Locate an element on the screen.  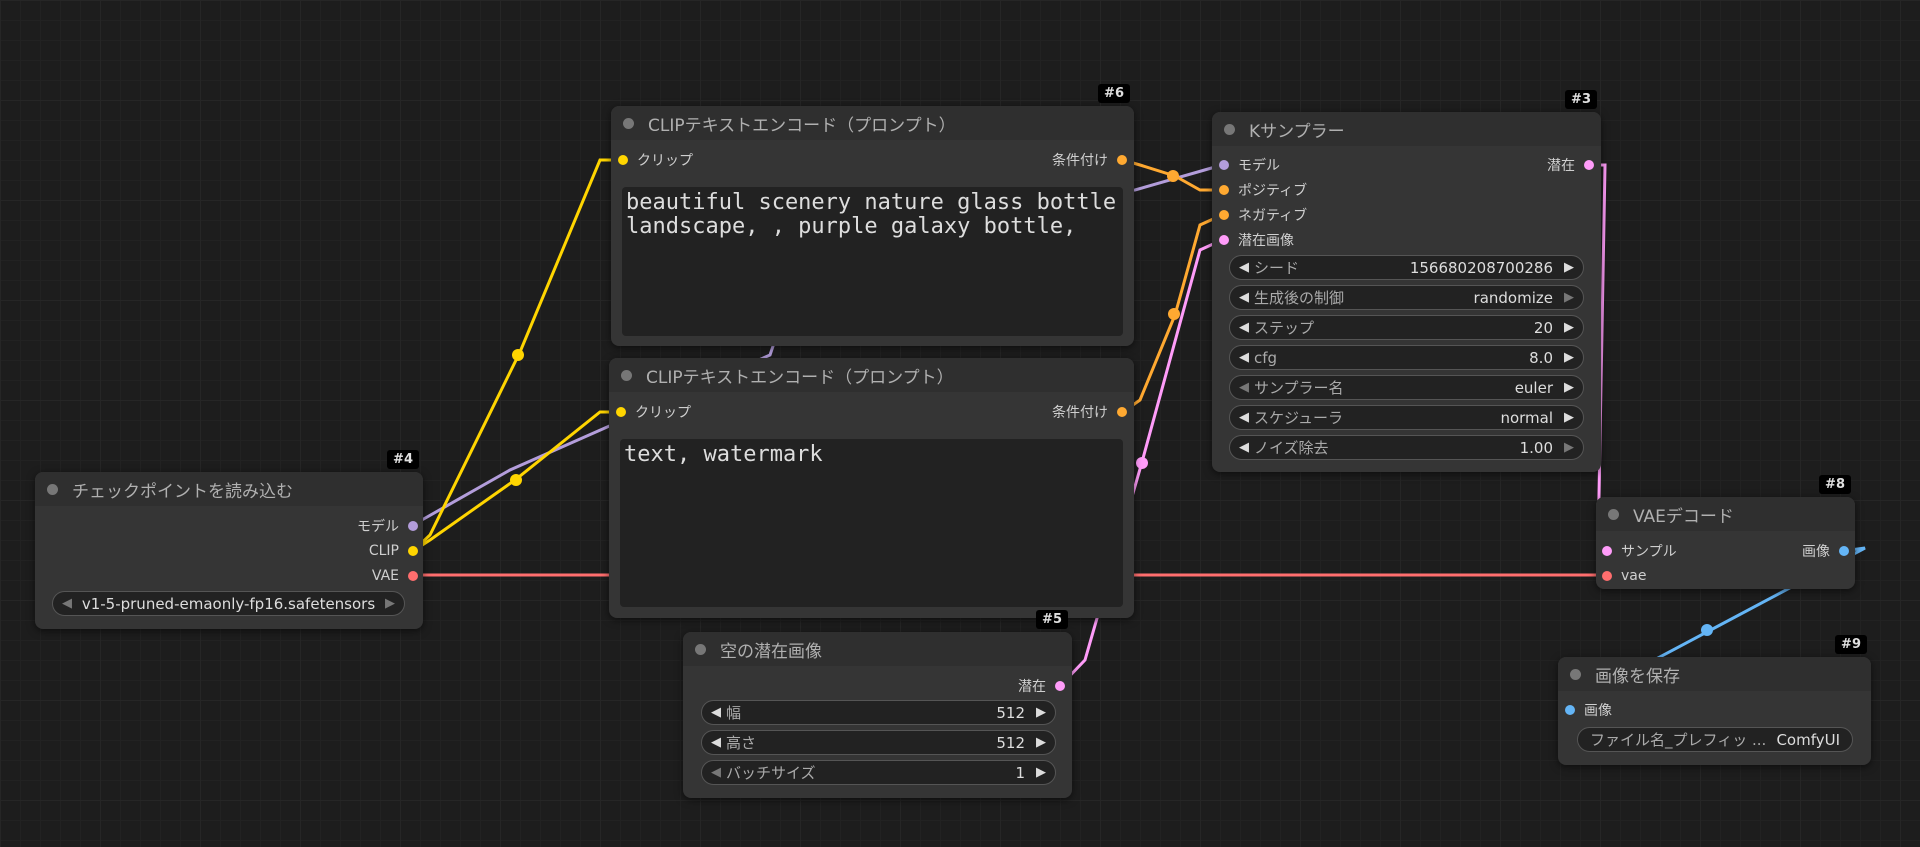
steps-widget: ◀ ステップ 20 ▶ is located at coordinates (1406, 327).